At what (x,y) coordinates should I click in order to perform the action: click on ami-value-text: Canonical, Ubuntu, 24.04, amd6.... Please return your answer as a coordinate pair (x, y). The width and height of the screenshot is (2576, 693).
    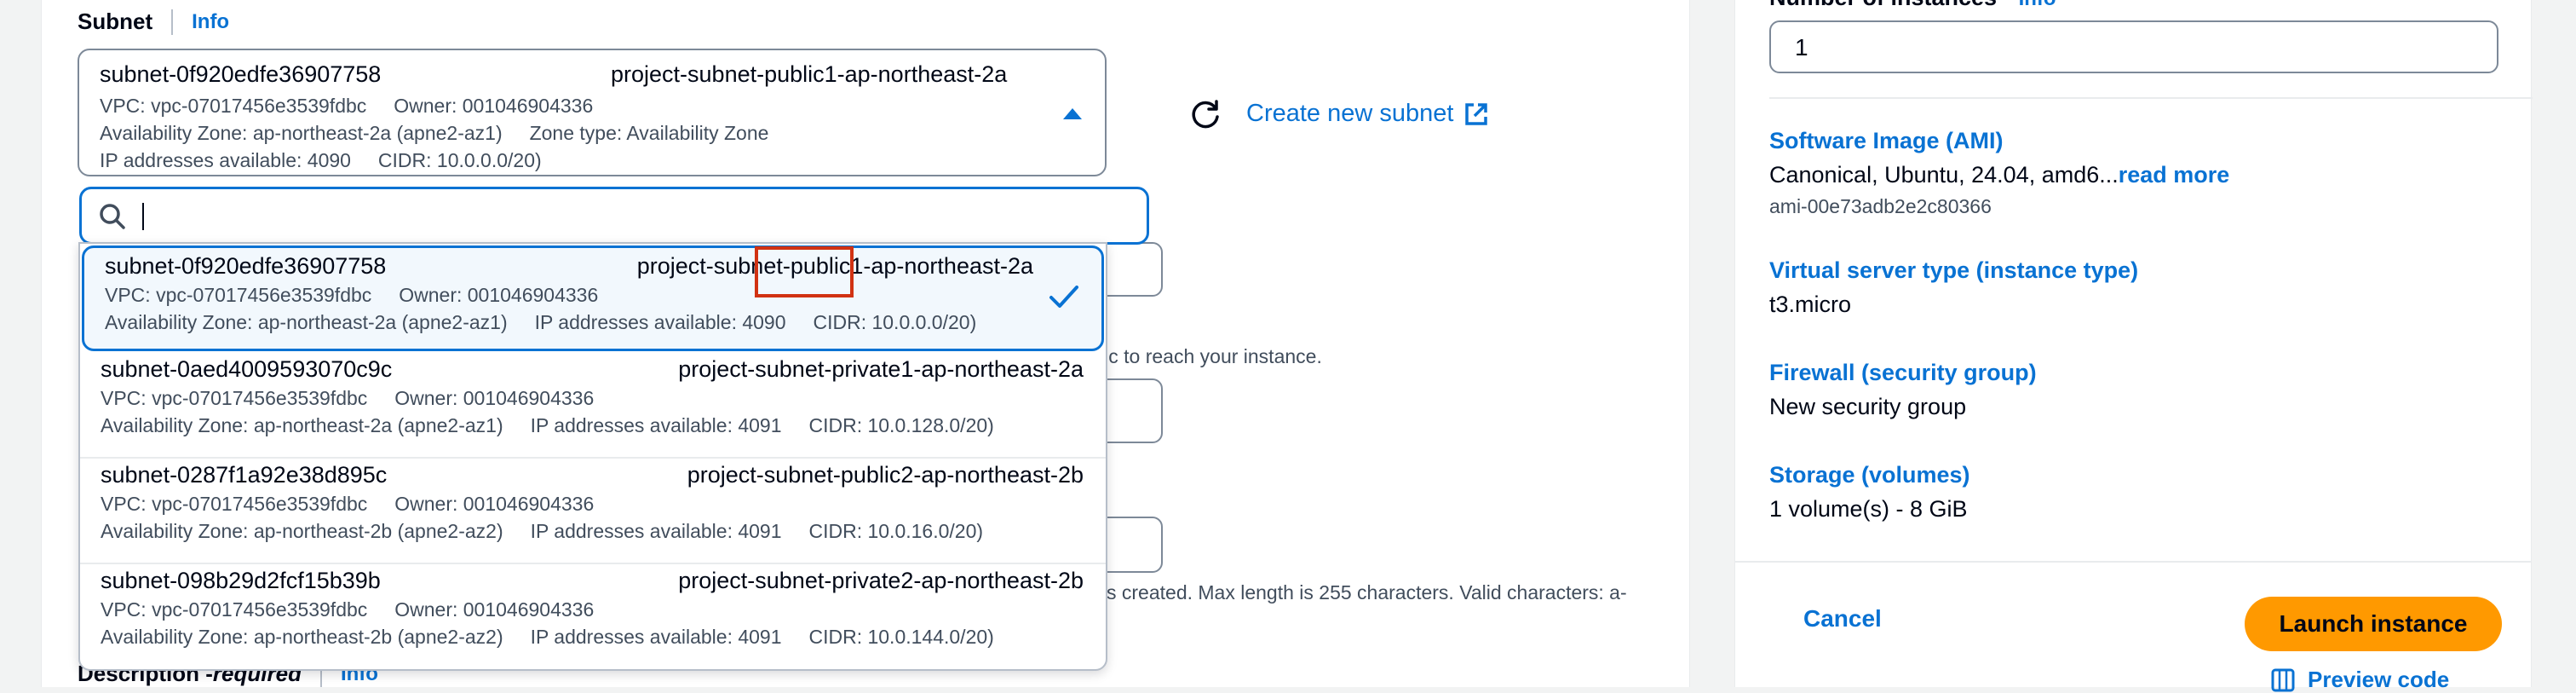
    Looking at the image, I should click on (1944, 175).